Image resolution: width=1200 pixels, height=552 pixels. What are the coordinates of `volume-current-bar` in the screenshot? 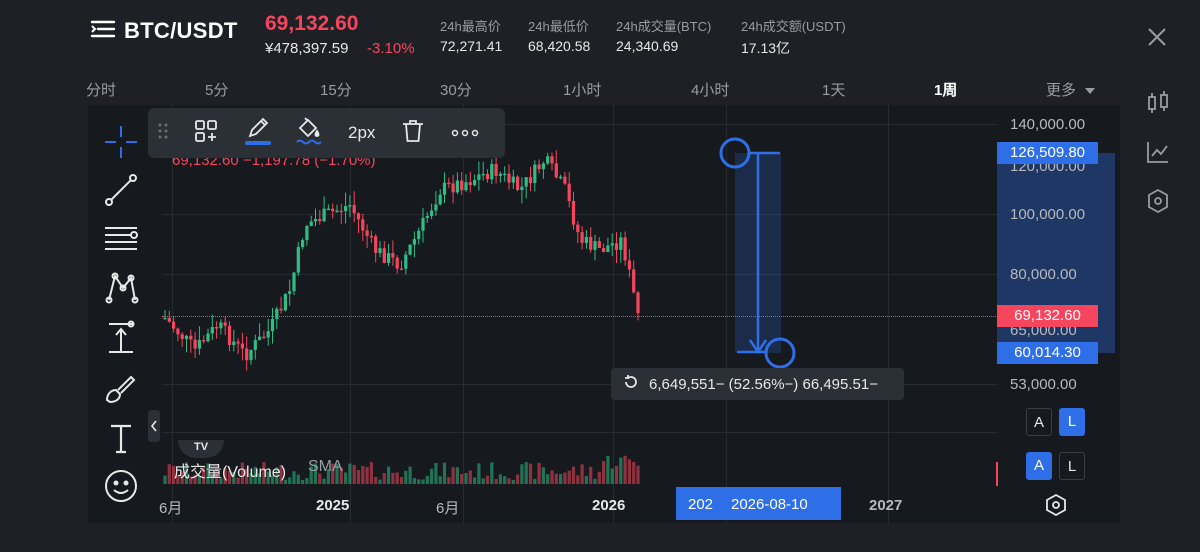 It's located at (997, 474).